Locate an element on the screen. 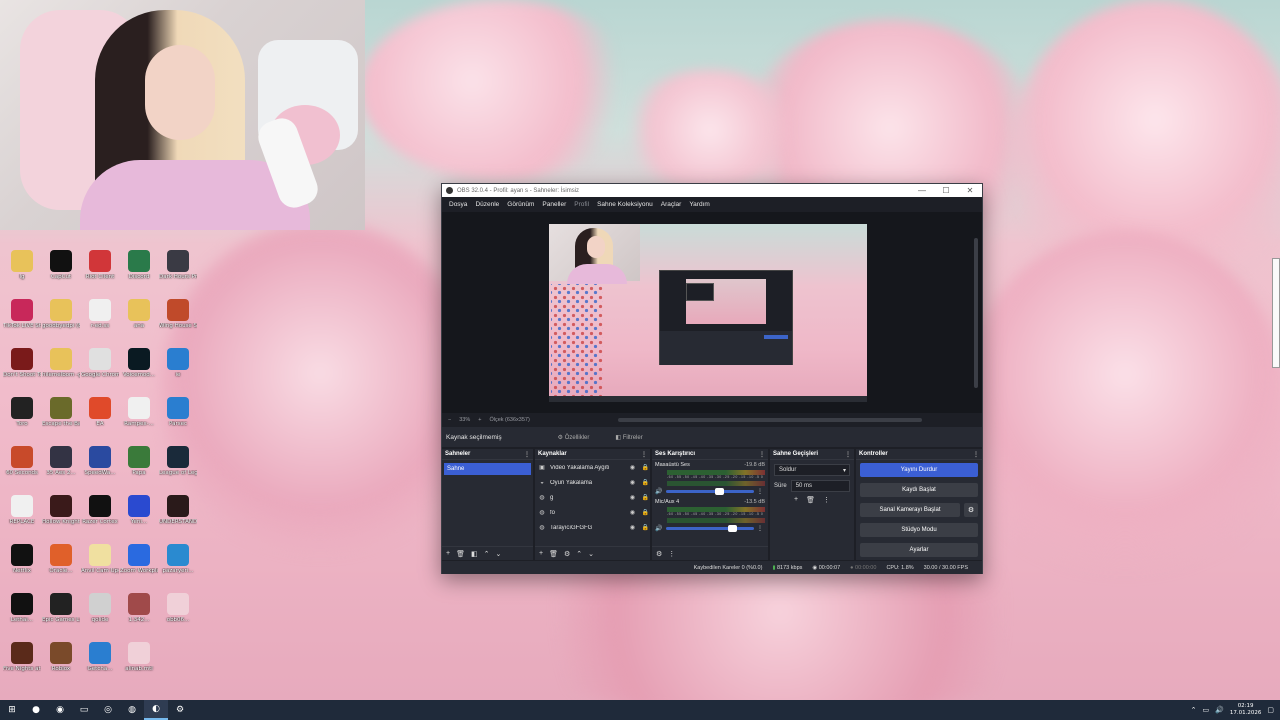 Image resolution: width=1280 pixels, height=720 pixels. preview-vertical-scrollbar is located at coordinates (976, 313).